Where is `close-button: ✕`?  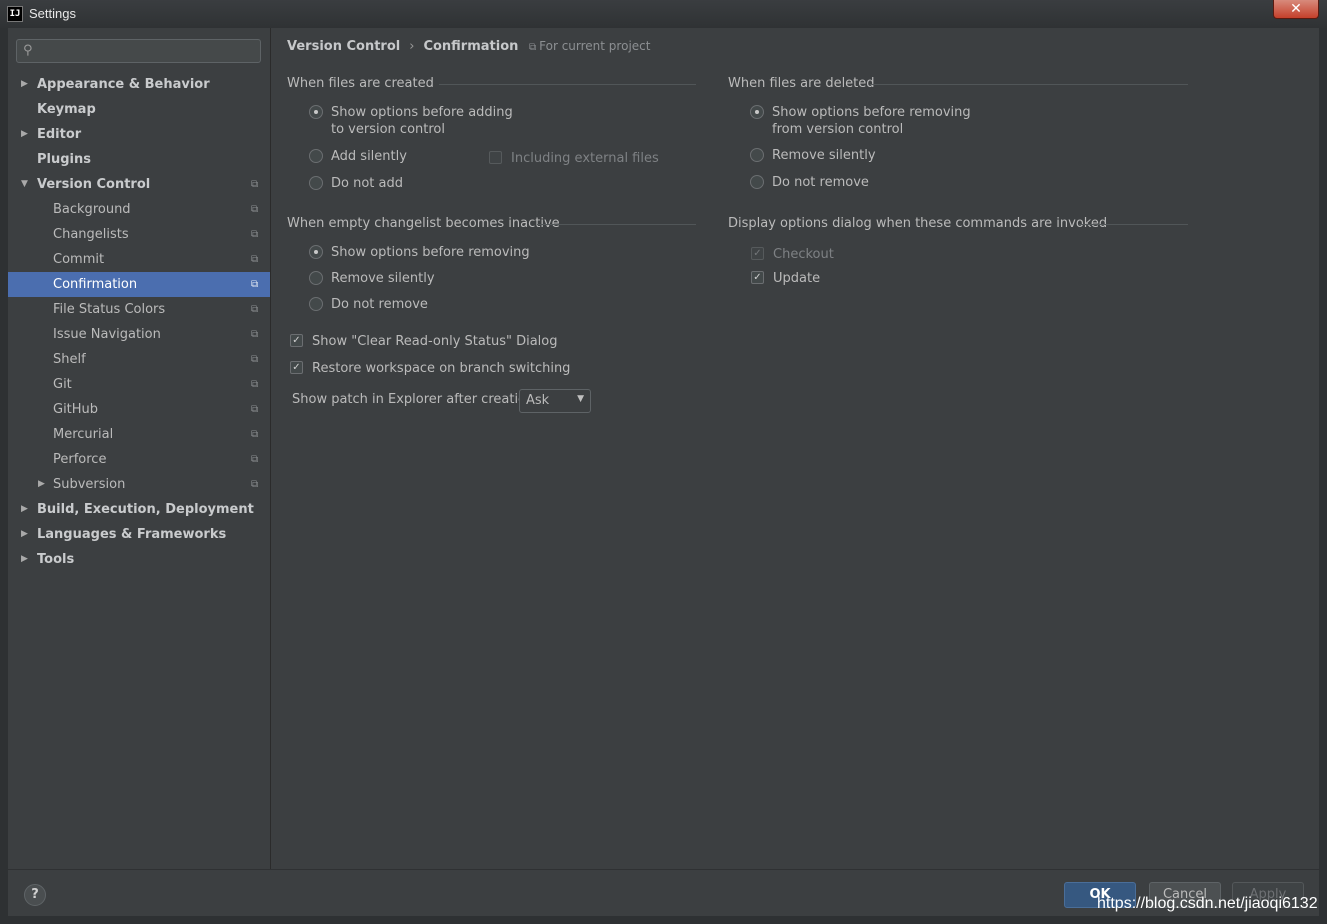
close-button: ✕ is located at coordinates (1296, 9).